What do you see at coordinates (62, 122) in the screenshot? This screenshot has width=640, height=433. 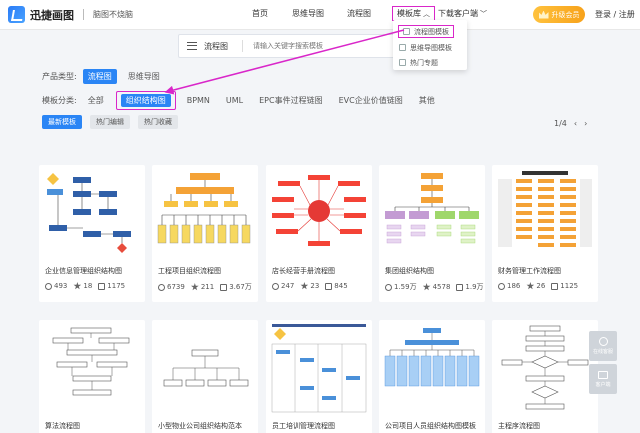 I see `sort-newest: 最新模板` at bounding box center [62, 122].